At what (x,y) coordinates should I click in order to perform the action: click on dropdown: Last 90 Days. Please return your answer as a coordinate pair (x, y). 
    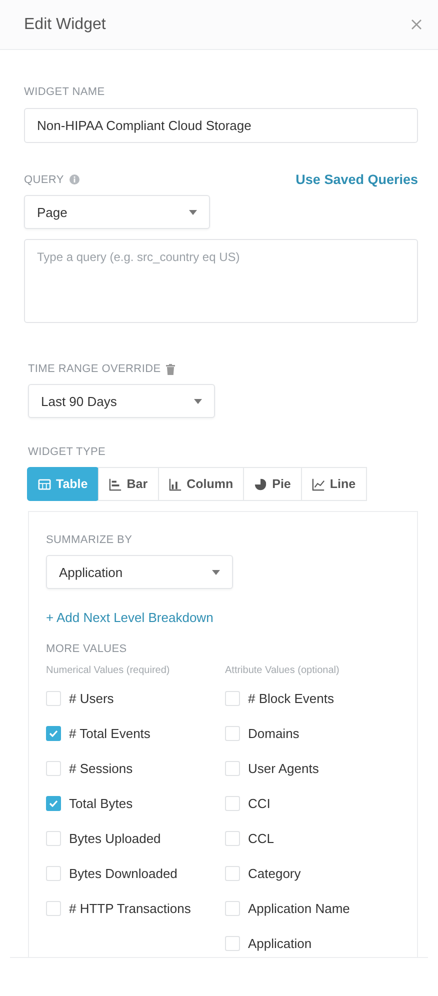
    Looking at the image, I should click on (121, 401).